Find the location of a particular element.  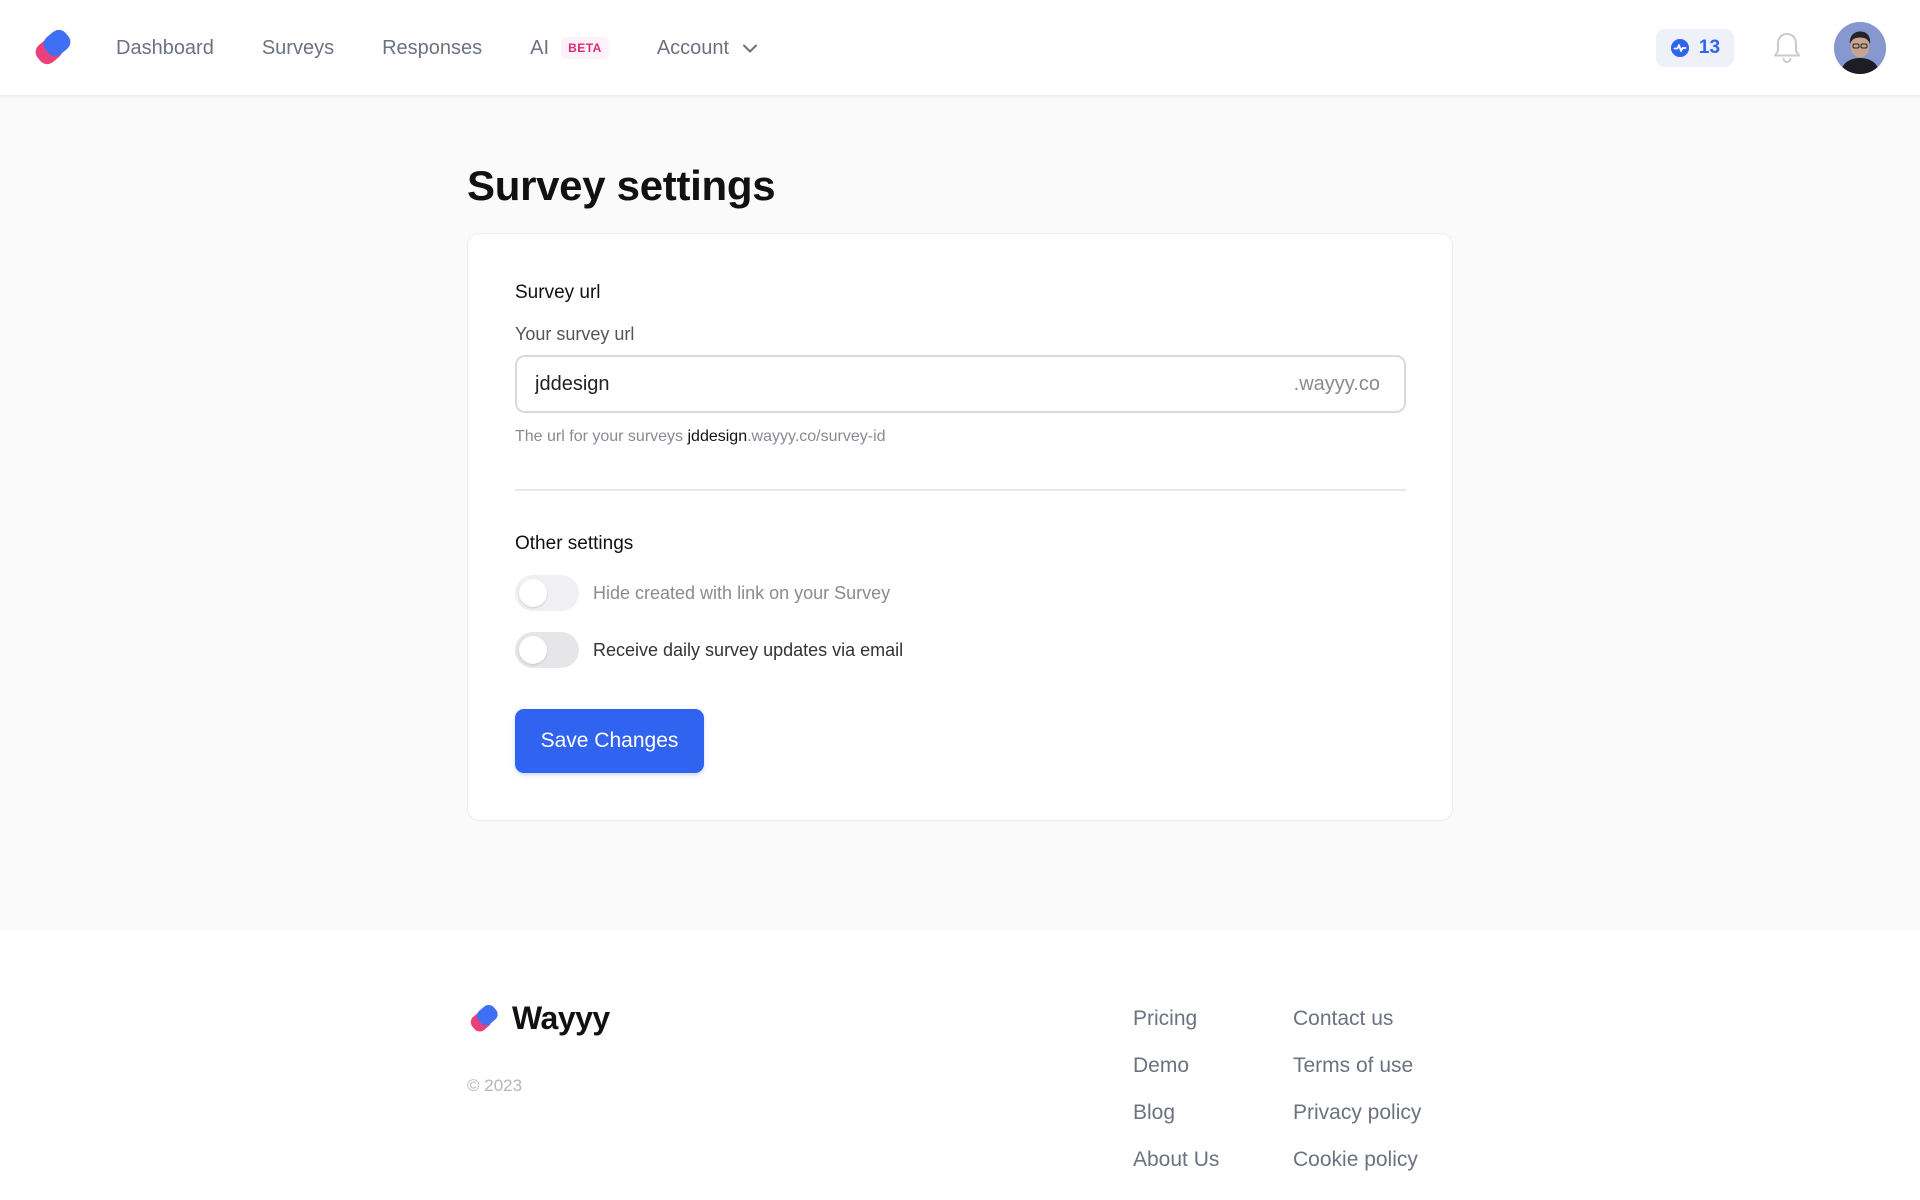

nav-surveys-label: Surveys is located at coordinates (298, 47).